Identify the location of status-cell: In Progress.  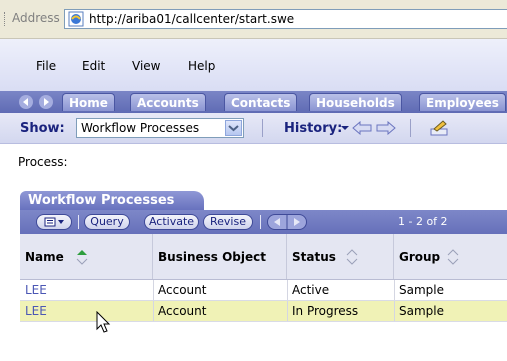
(325, 311).